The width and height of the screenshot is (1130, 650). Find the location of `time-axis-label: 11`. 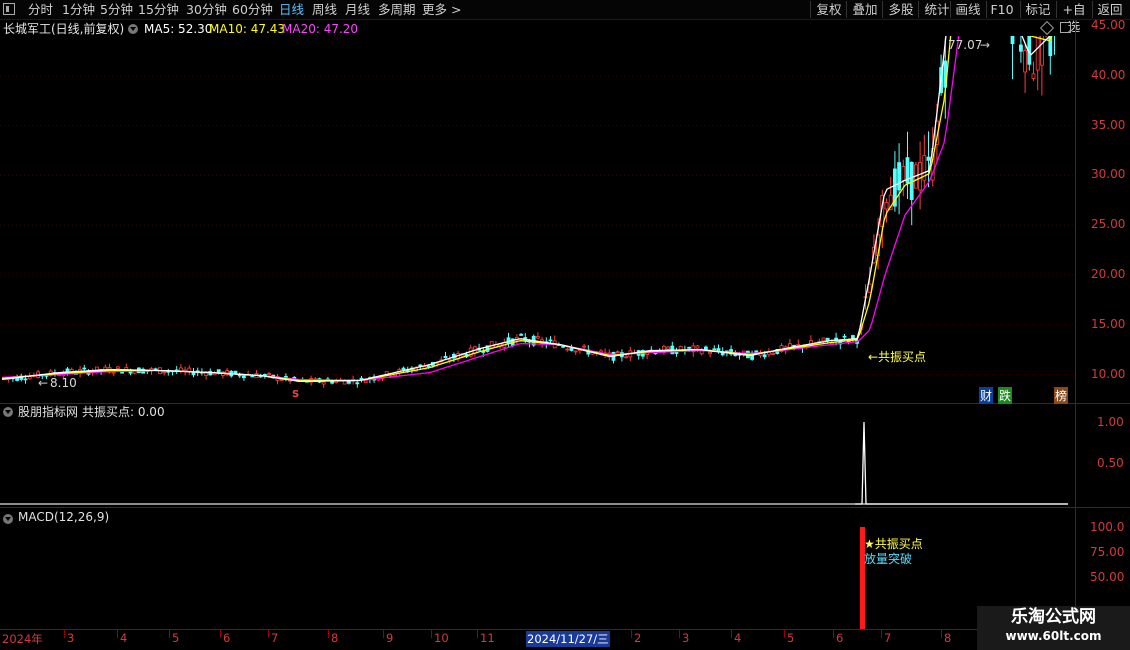

time-axis-label: 11 is located at coordinates (487, 638).